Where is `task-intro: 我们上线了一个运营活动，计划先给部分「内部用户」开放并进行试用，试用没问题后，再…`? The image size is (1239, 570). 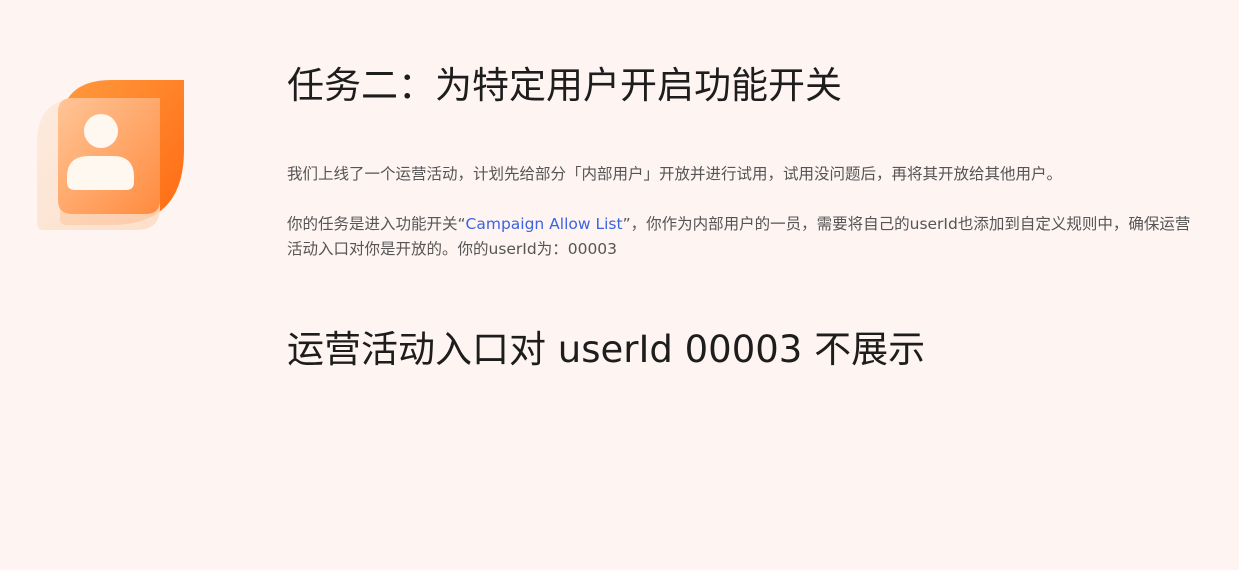
task-intro: 我们上线了一个运营活动，计划先给部分「内部用户」开放并进行试用，试用没问题后，再… is located at coordinates (675, 174).